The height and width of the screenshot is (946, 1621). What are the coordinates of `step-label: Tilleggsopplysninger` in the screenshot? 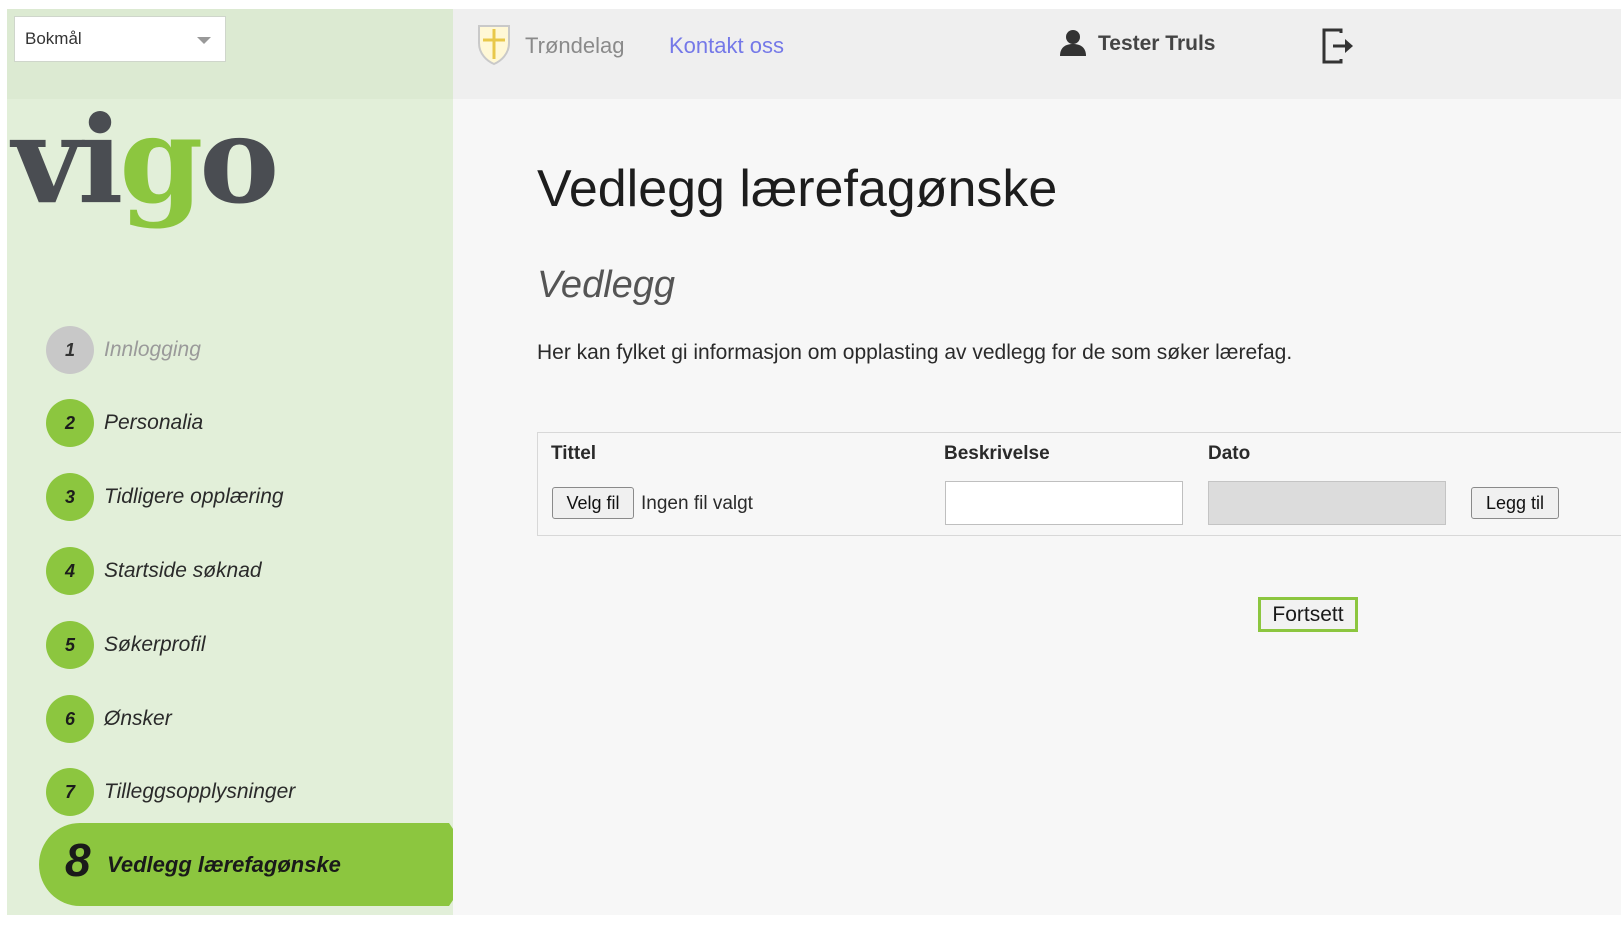 It's located at (200, 791).